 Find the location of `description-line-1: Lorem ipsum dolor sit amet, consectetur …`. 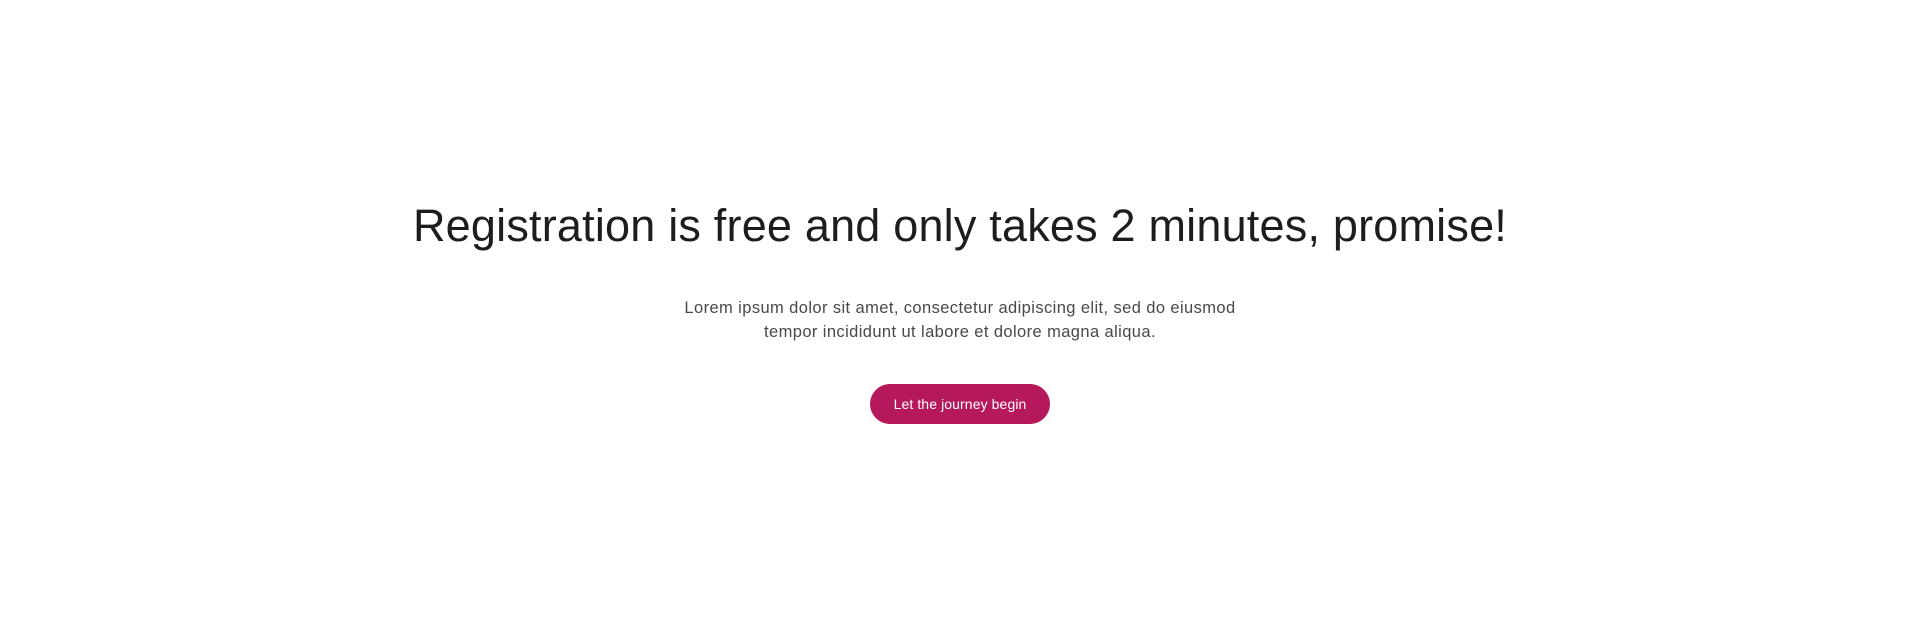

description-line-1: Lorem ipsum dolor sit amet, consectetur … is located at coordinates (960, 308).